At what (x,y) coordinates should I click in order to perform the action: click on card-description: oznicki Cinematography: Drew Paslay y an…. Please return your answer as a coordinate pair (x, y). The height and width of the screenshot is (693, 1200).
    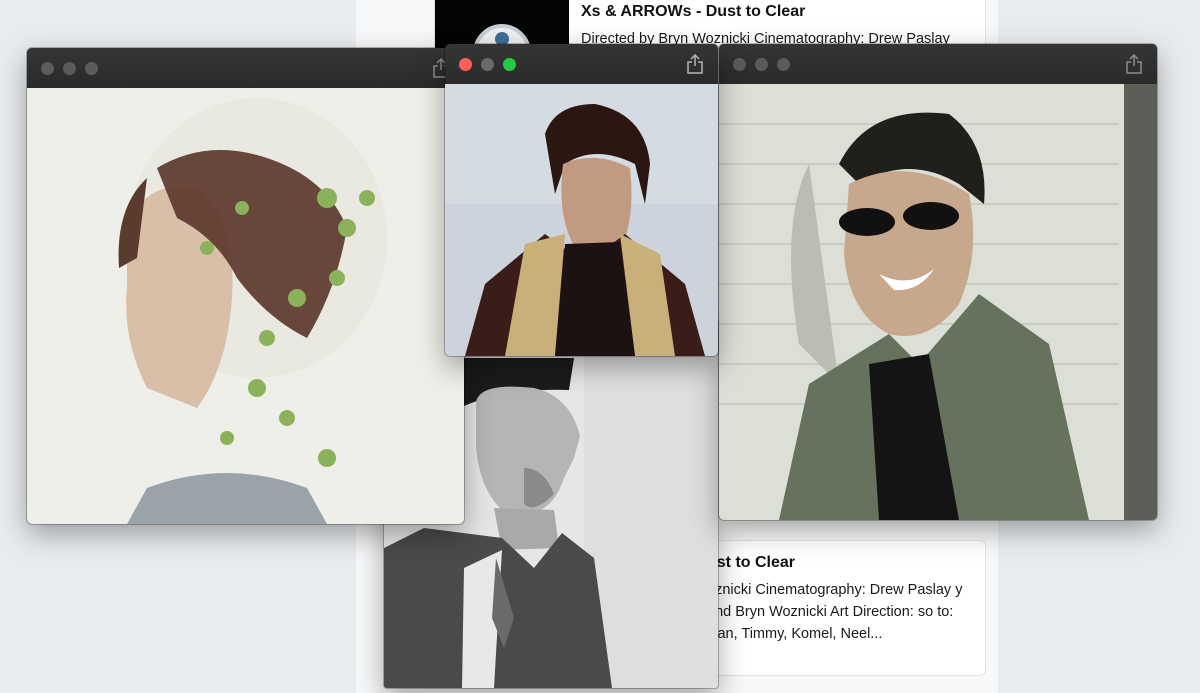
    Looking at the image, I should click on (835, 612).